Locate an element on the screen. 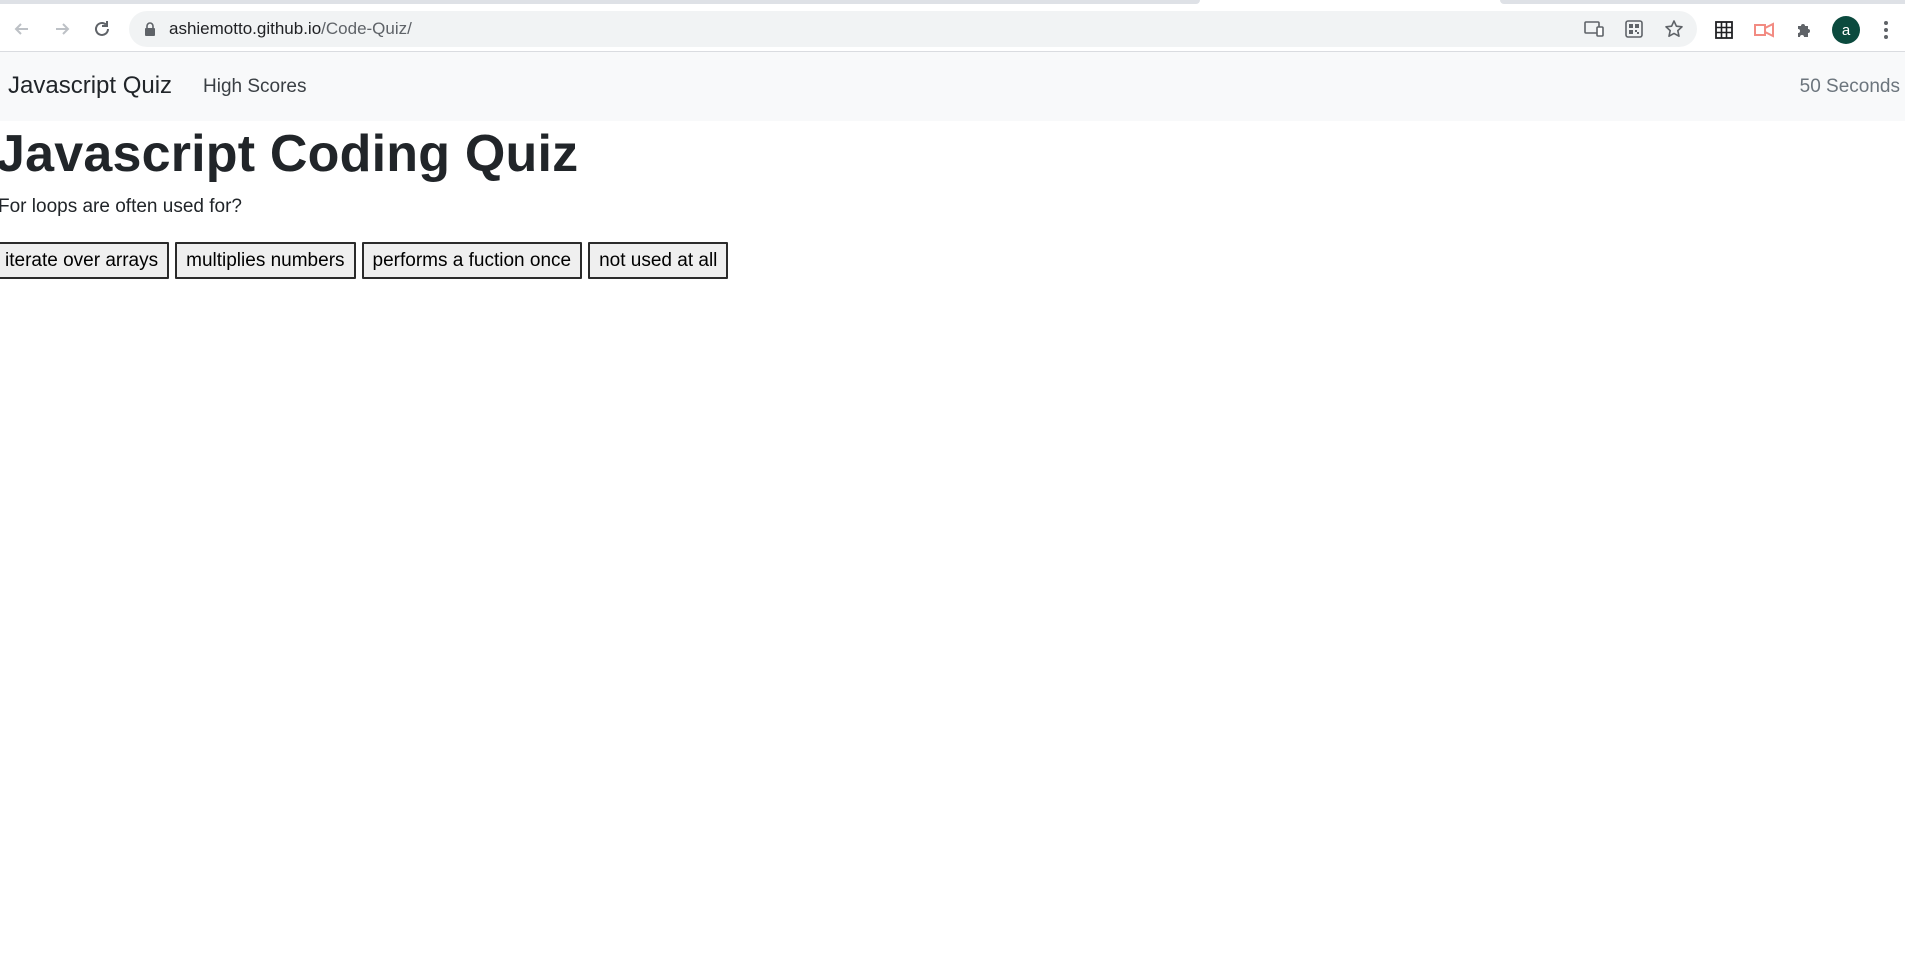 This screenshot has width=1905, height=978. address-bar: ashiemotto.github.io/Code-Quiz/ is located at coordinates (913, 29).